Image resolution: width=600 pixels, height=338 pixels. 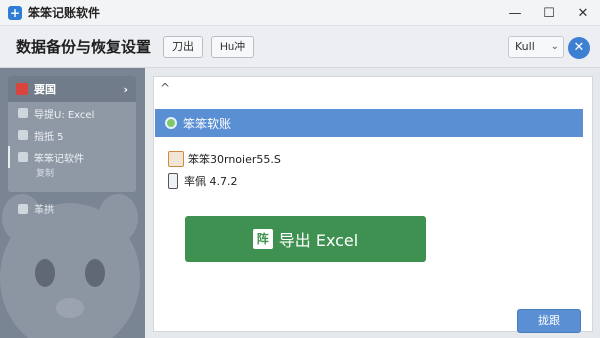 I want to click on export-excel-button: 阵 导出 Excel, so click(x=305, y=239).